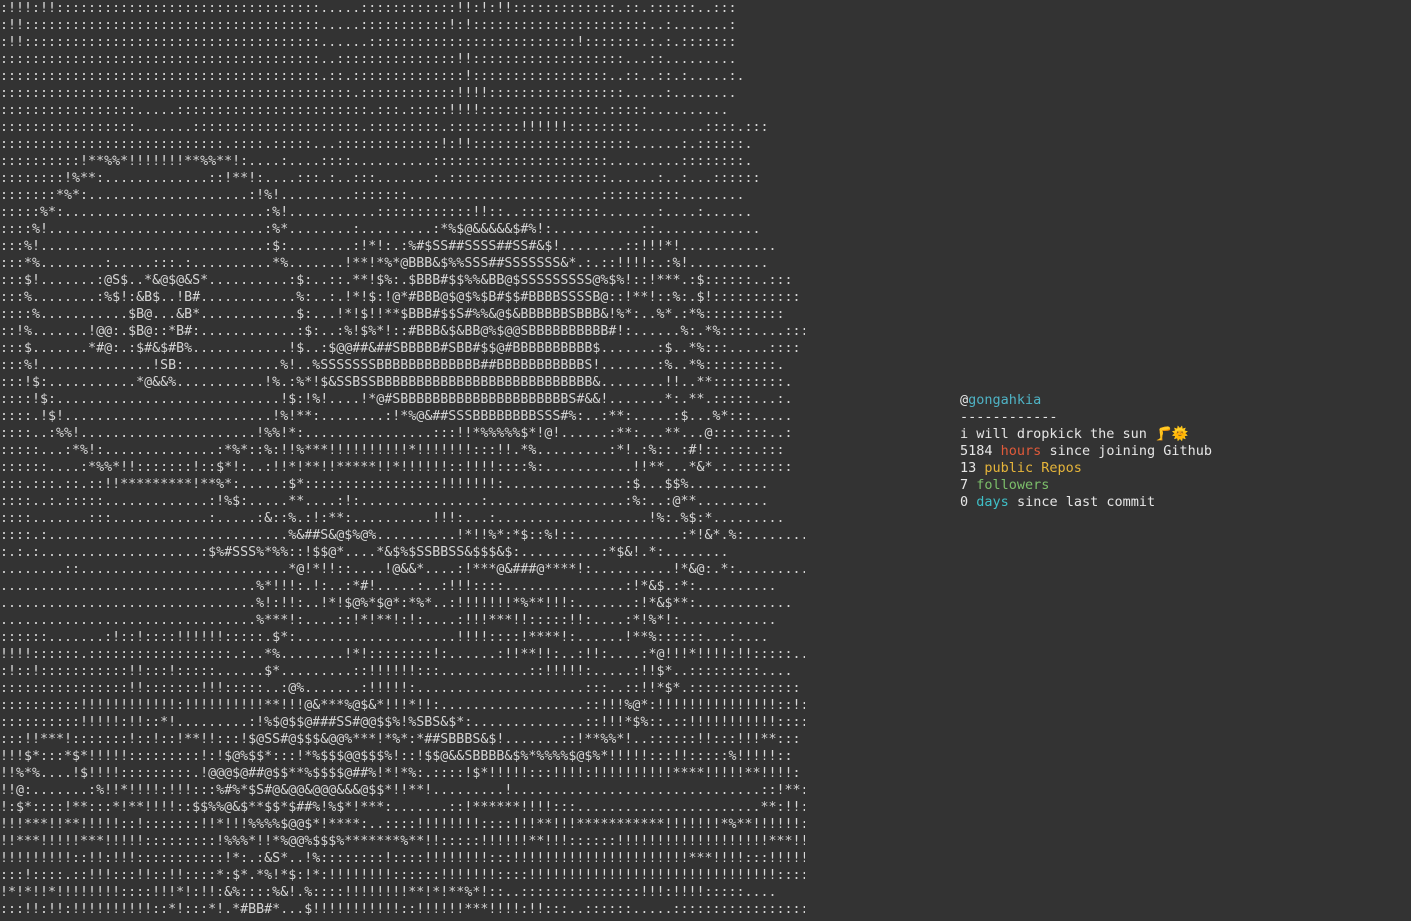 The image size is (1411, 921). Describe the element at coordinates (1086, 485) in the screenshot. I see `followers-stat: 7 followers` at that location.